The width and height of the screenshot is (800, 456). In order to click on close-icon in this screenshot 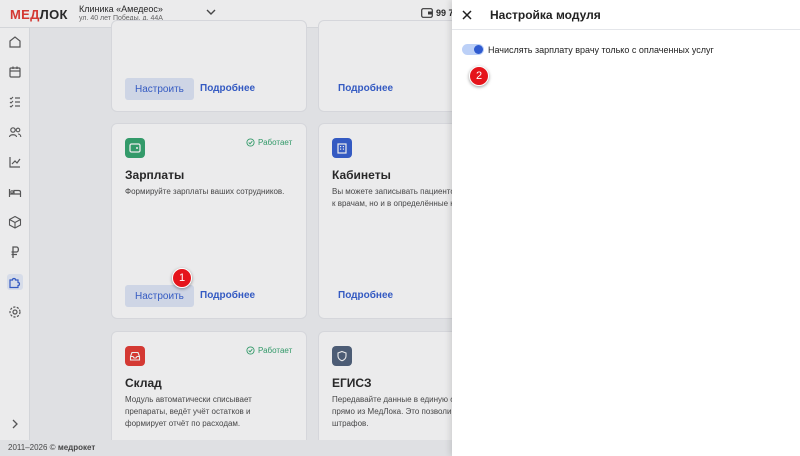, I will do `click(467, 15)`.